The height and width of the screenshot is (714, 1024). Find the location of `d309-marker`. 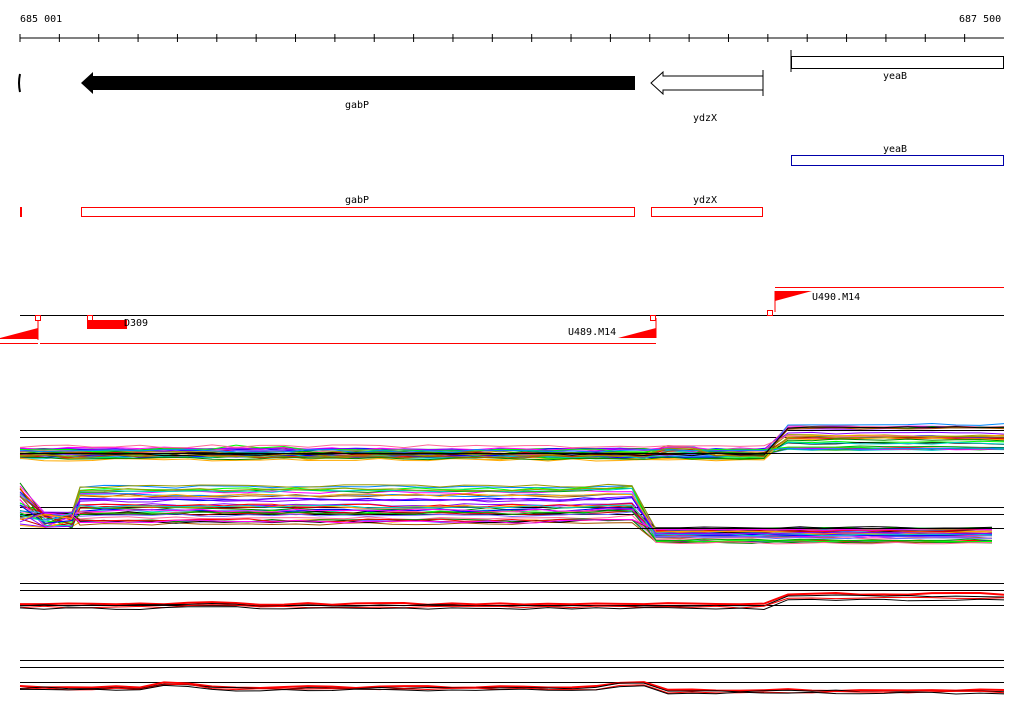

d309-marker is located at coordinates (107, 324).